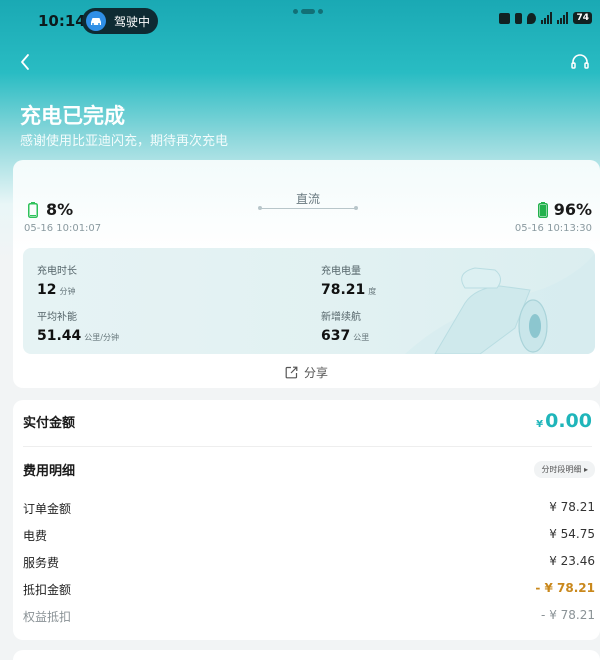 The width and height of the screenshot is (600, 660). Describe the element at coordinates (72, 116) in the screenshot. I see `page-title: 充电已完成` at that location.